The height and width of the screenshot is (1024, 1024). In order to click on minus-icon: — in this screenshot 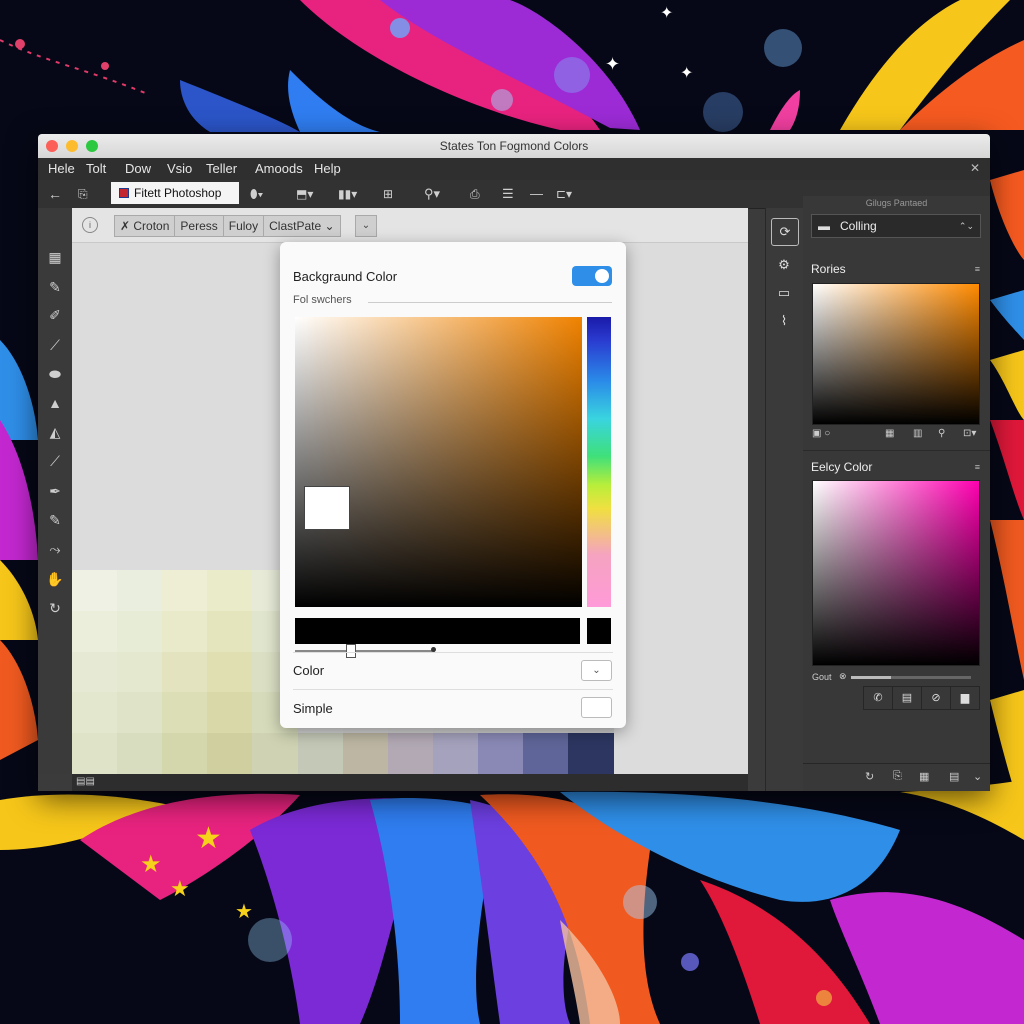, I will do `click(536, 194)`.